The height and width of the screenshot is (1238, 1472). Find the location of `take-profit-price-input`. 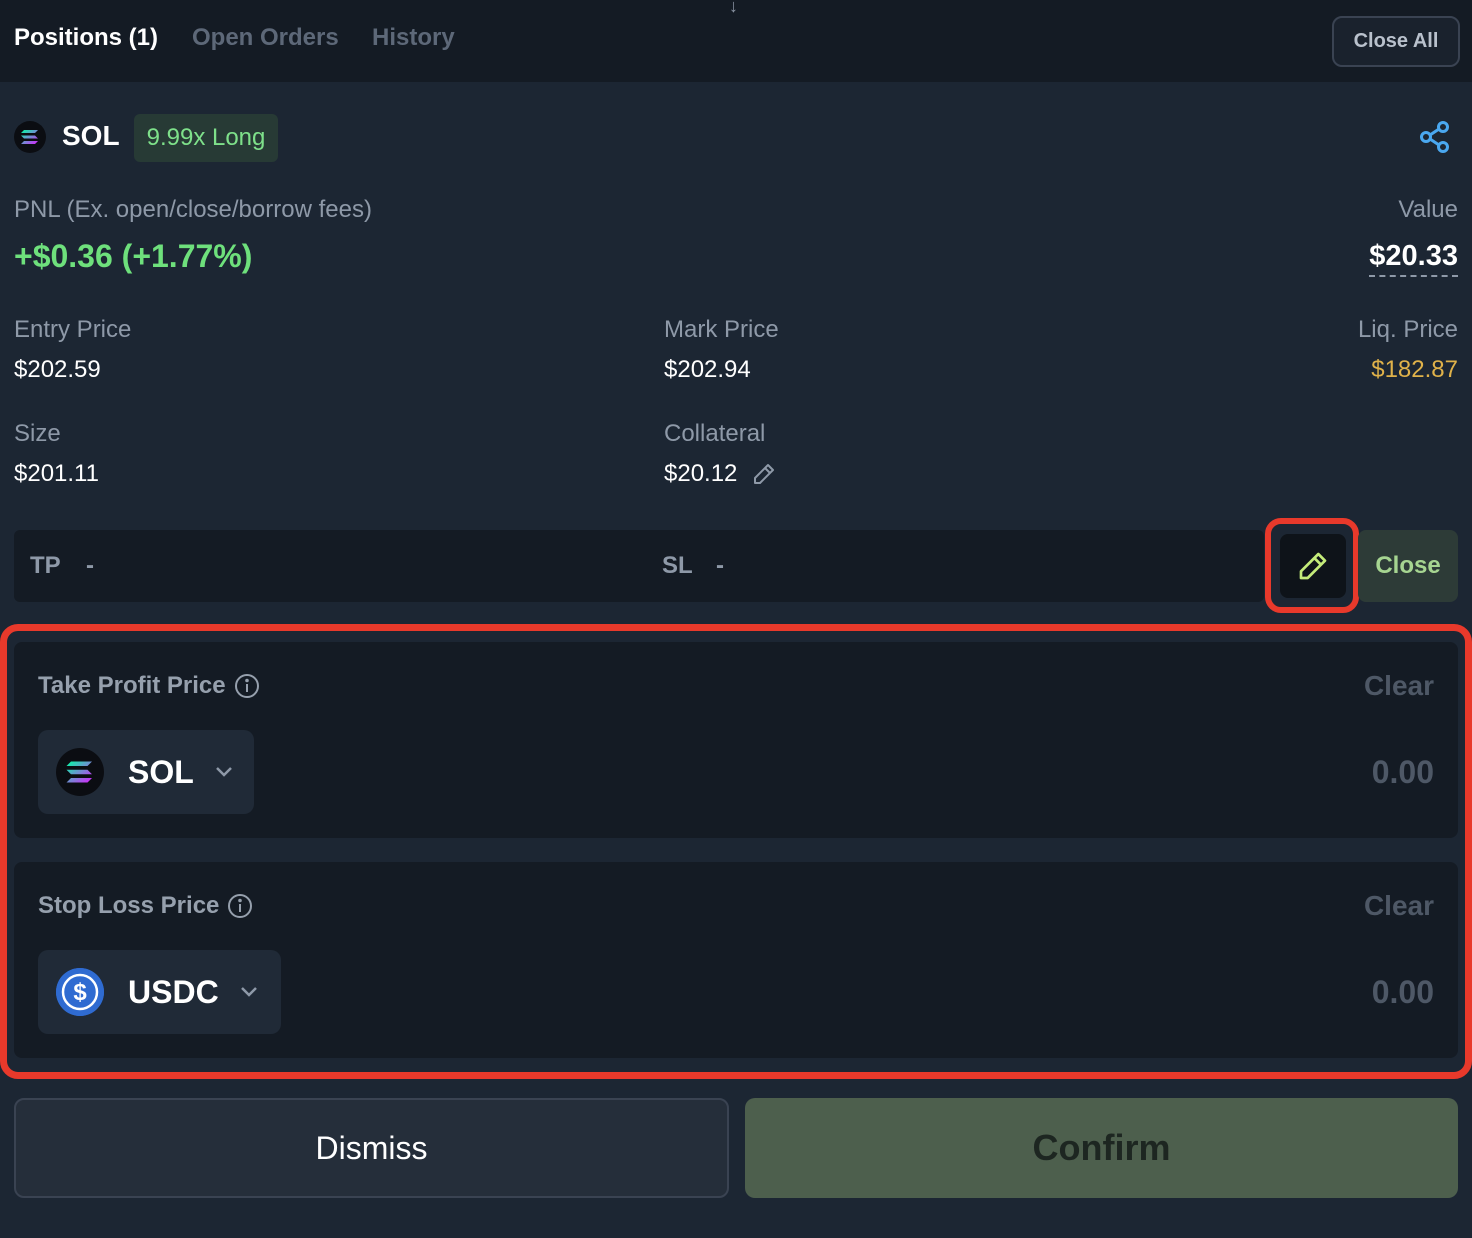

take-profit-price-input is located at coordinates (1184, 772).